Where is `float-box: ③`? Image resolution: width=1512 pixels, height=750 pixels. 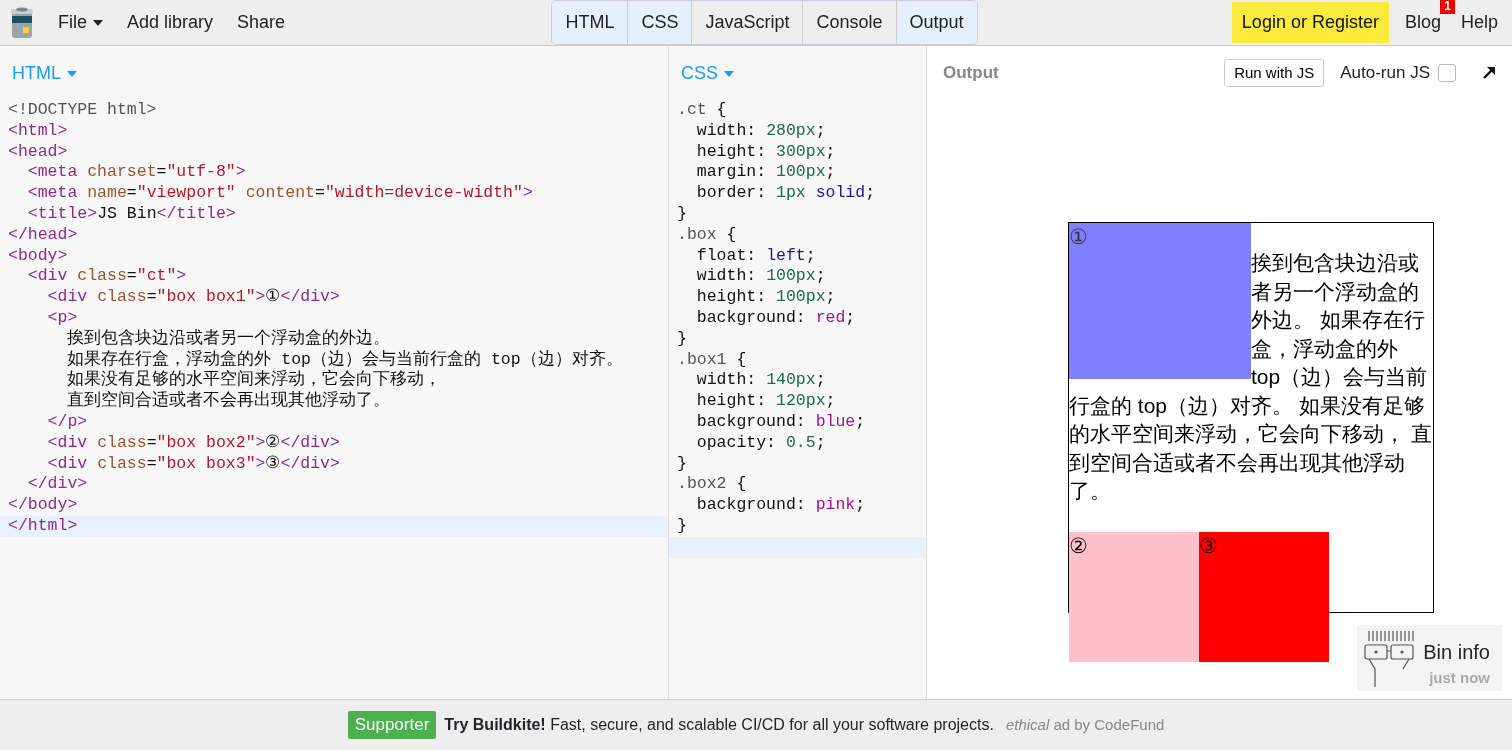 float-box: ③ is located at coordinates (1264, 596).